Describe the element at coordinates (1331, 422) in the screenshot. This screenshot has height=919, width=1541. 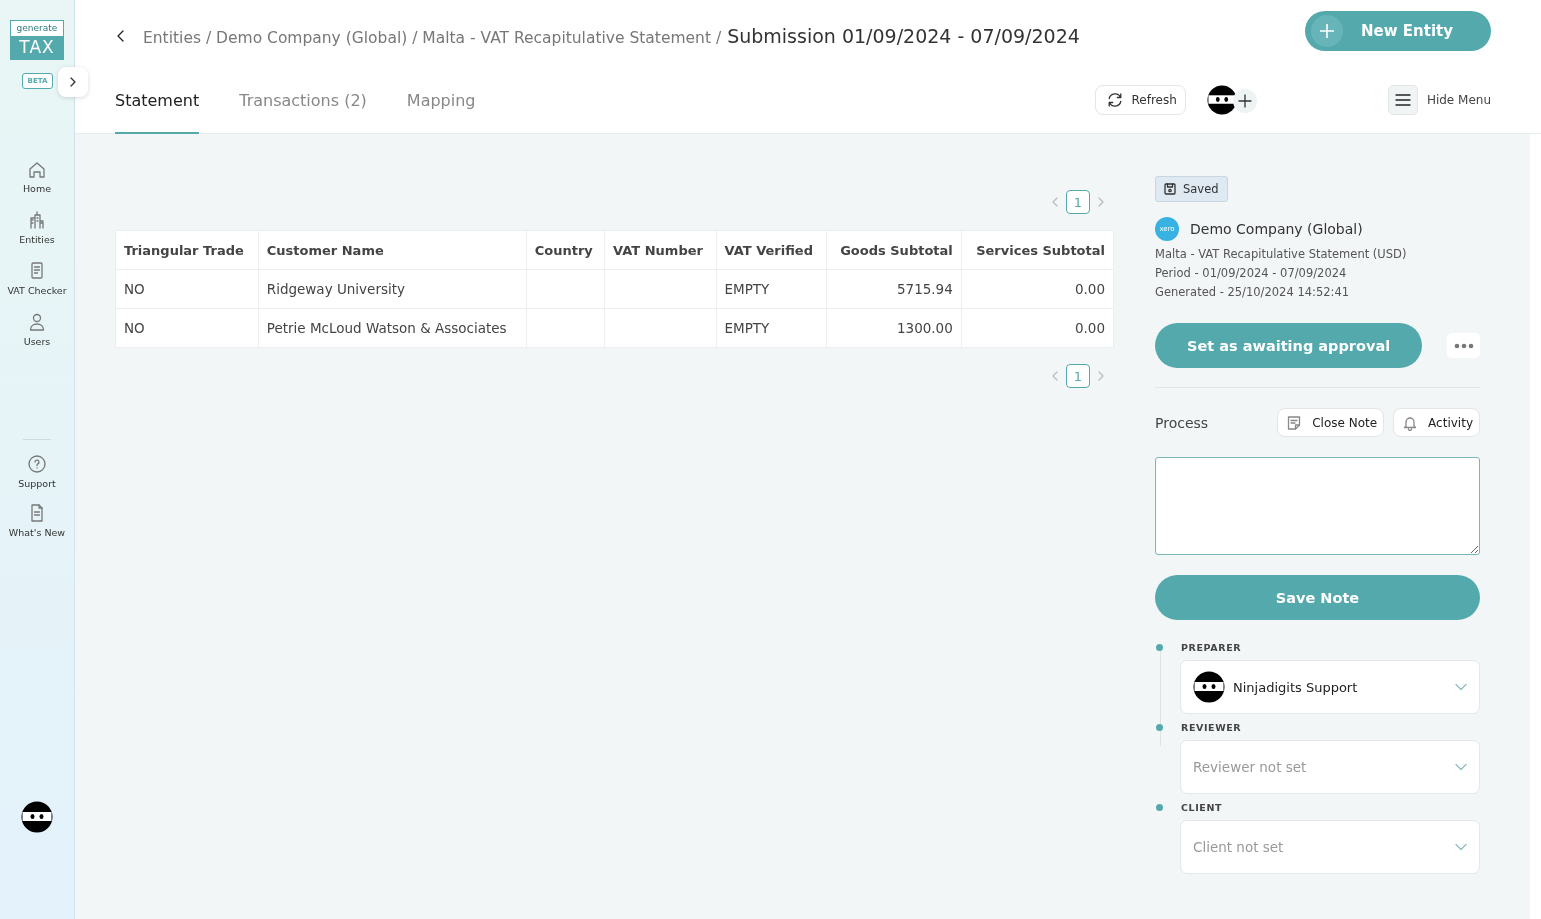
I see `close-note-button: Close Note` at that location.